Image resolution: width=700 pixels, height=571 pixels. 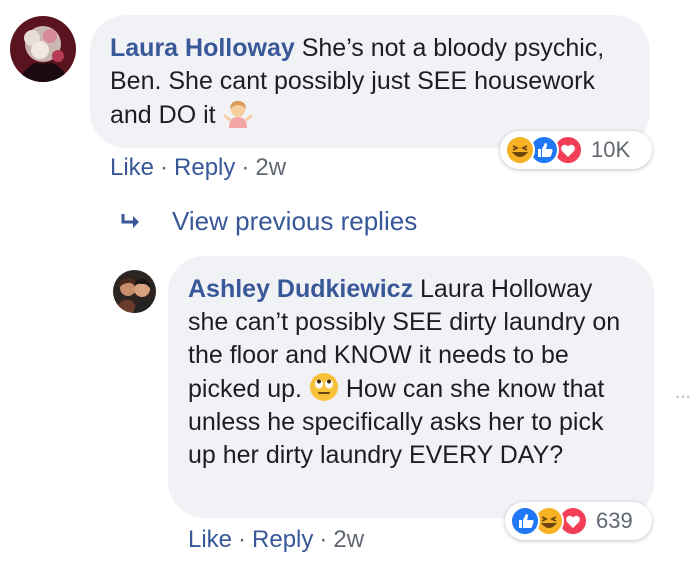 What do you see at coordinates (134, 291) in the screenshot?
I see `avatar-ashley` at bounding box center [134, 291].